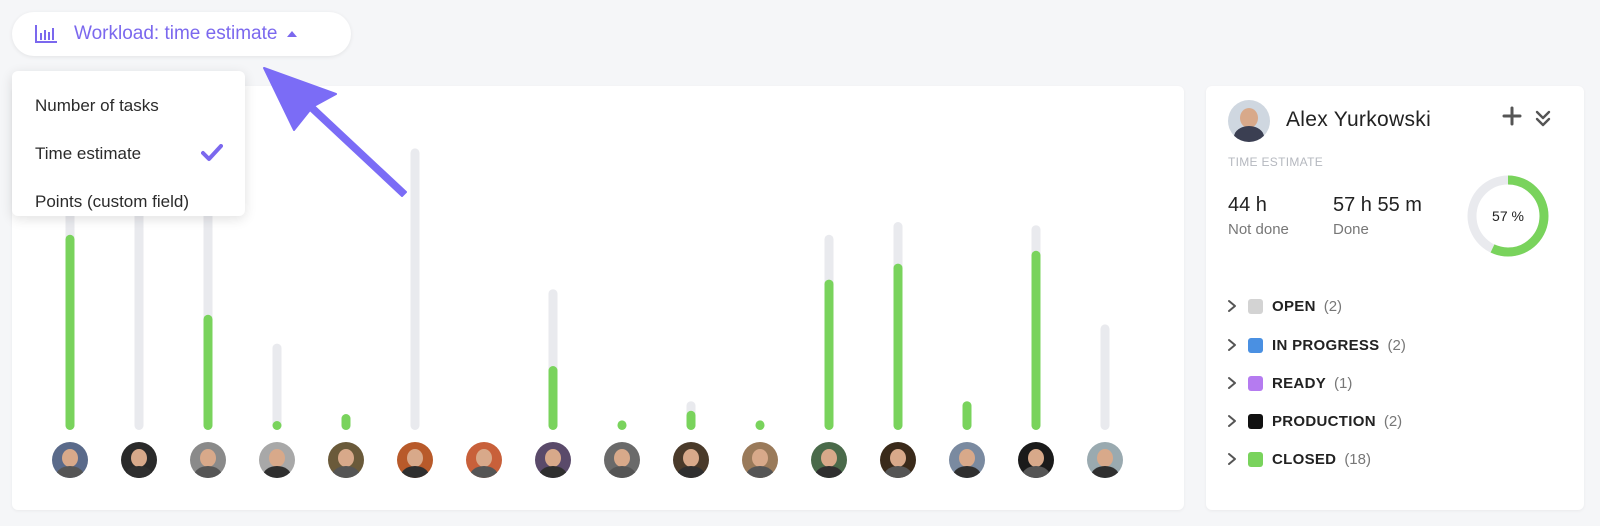 This screenshot has height=526, width=1600. I want to click on status-row-ready: READY (1), so click(1289, 383).